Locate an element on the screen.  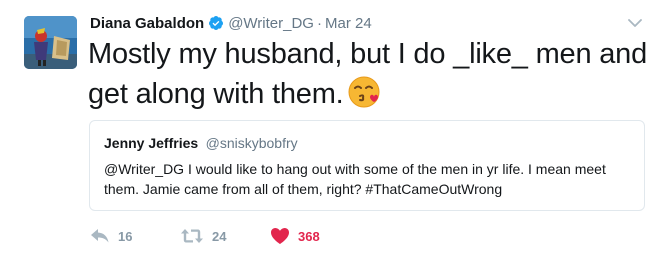
retweet-button: 24 is located at coordinates (225, 236).